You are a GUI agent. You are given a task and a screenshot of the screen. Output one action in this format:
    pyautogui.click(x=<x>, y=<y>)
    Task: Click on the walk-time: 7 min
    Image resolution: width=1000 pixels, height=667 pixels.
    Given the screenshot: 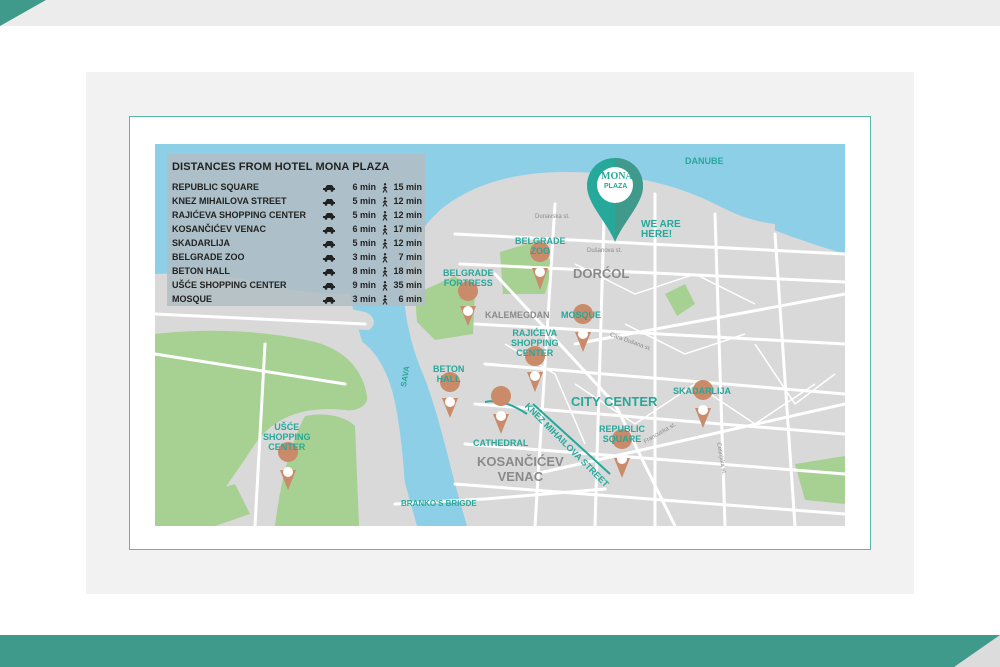 What is the action you would take?
    pyautogui.click(x=410, y=257)
    